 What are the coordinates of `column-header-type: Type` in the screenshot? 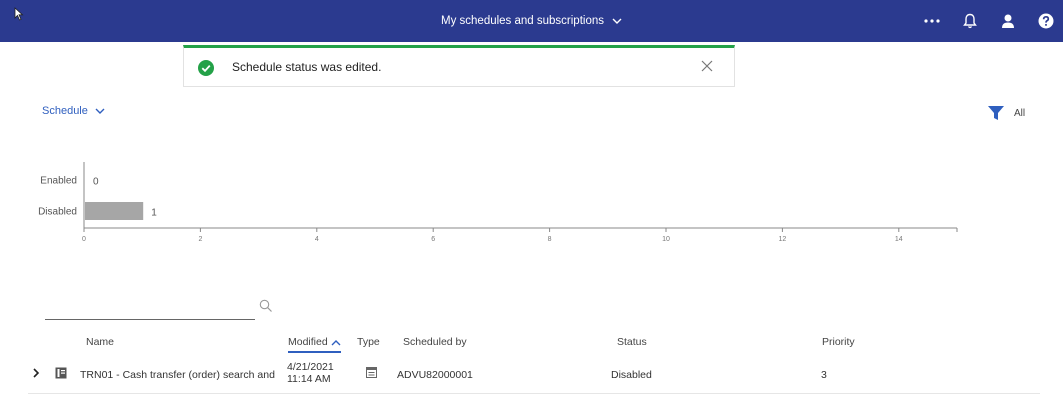 It's located at (368, 342).